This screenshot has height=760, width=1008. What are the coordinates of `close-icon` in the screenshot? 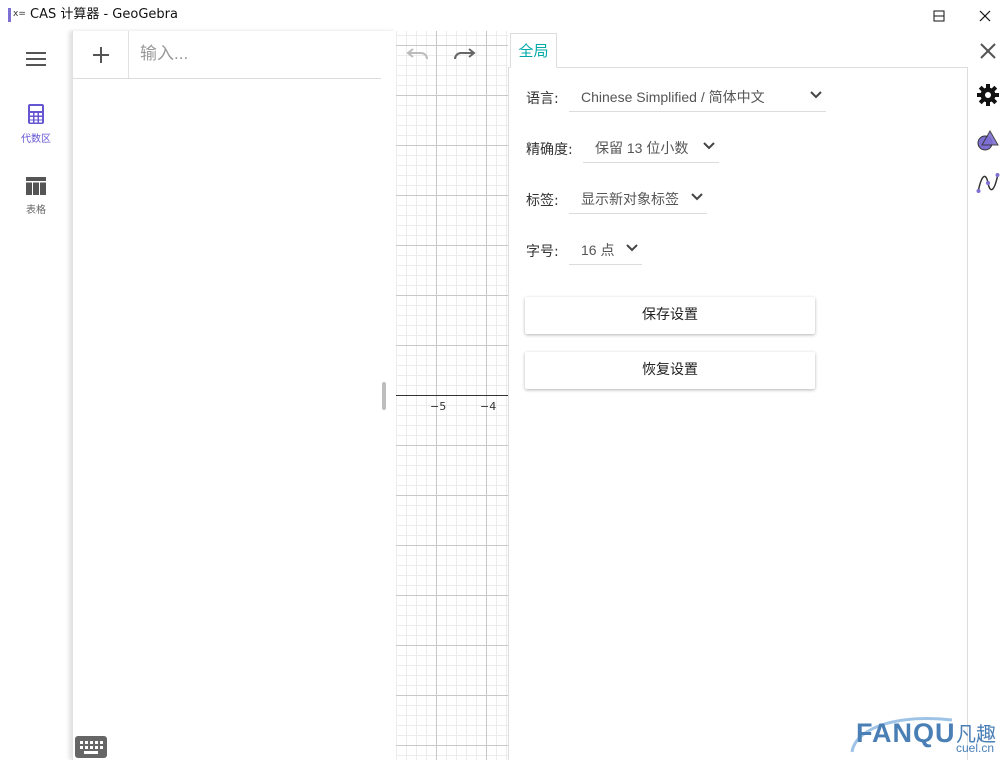 It's located at (988, 51).